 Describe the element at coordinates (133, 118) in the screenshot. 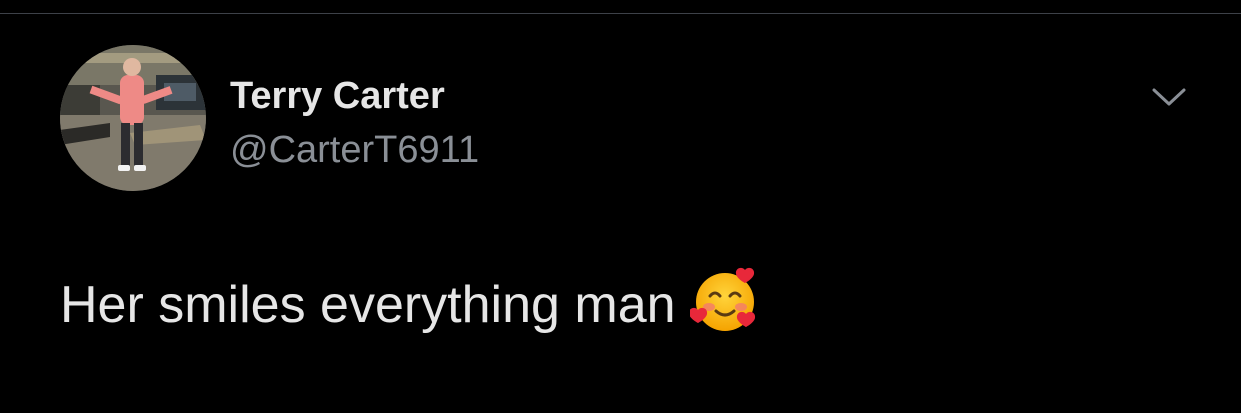

I see `avatar` at that location.